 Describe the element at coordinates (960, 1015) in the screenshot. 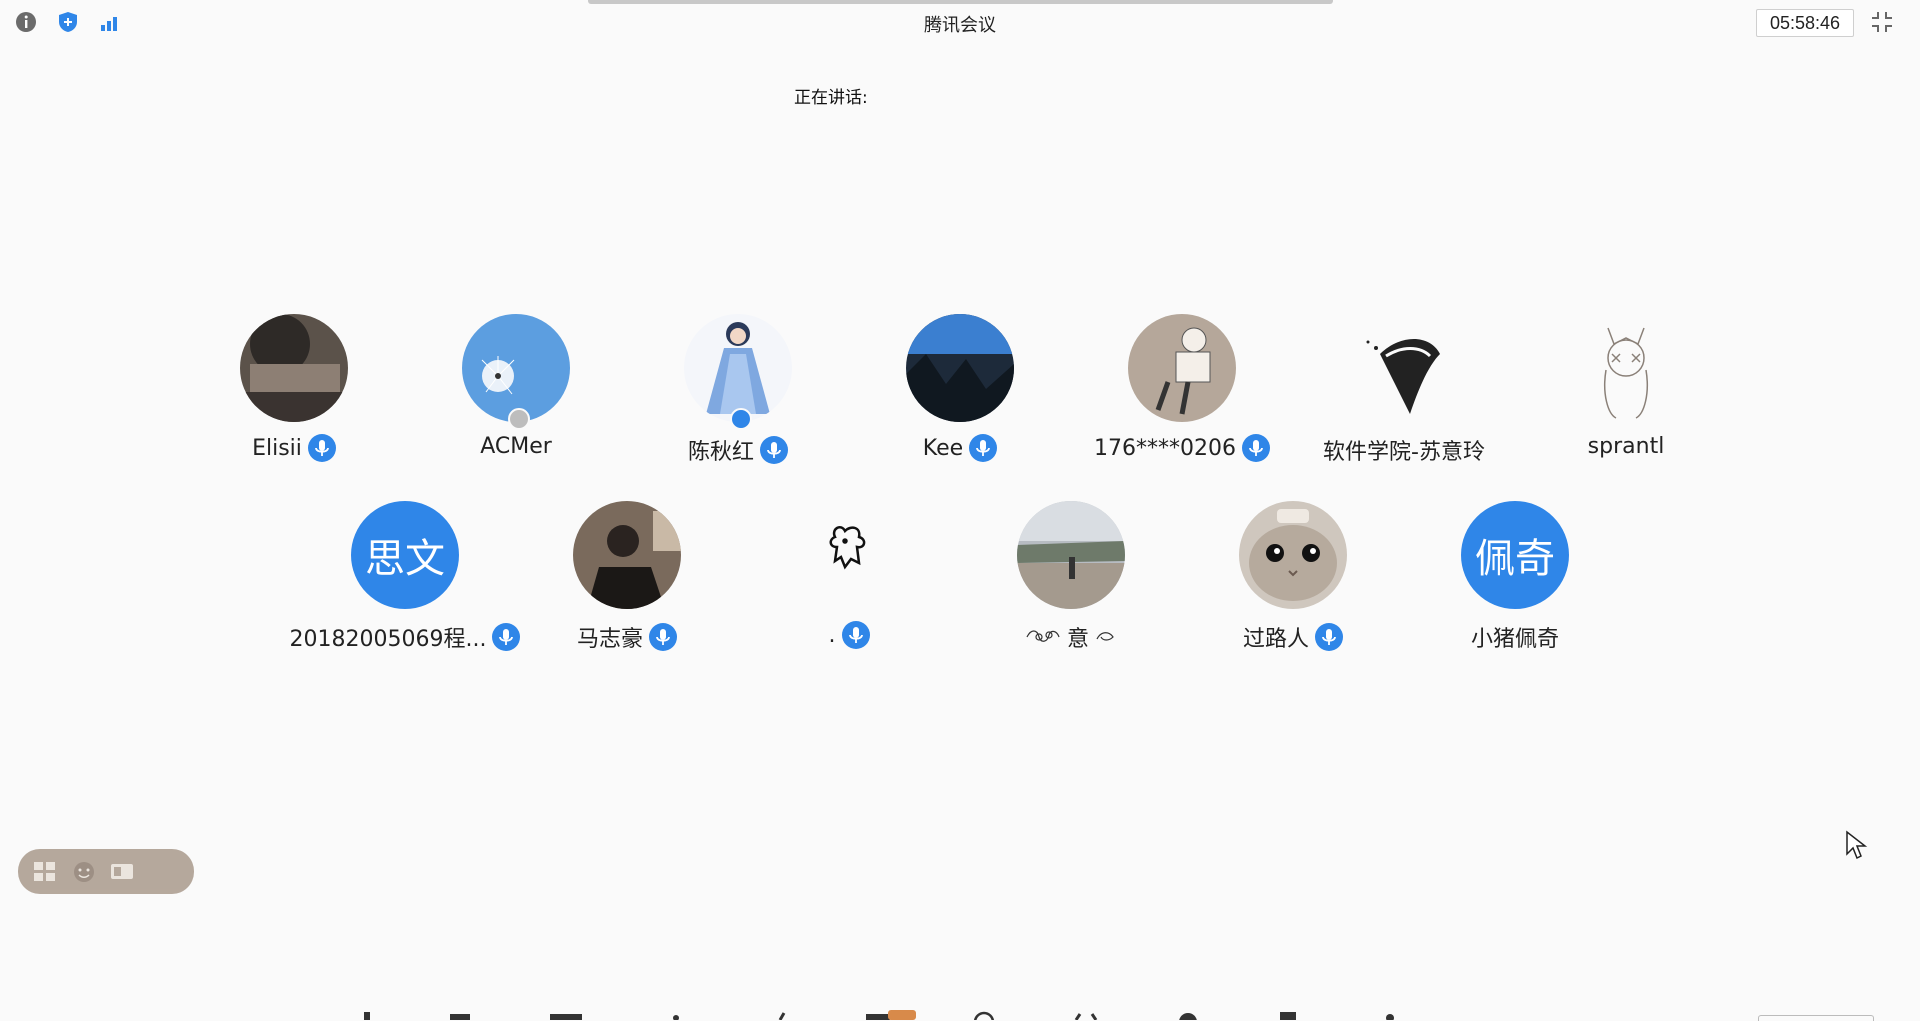

I see `bottom-toolbar` at that location.